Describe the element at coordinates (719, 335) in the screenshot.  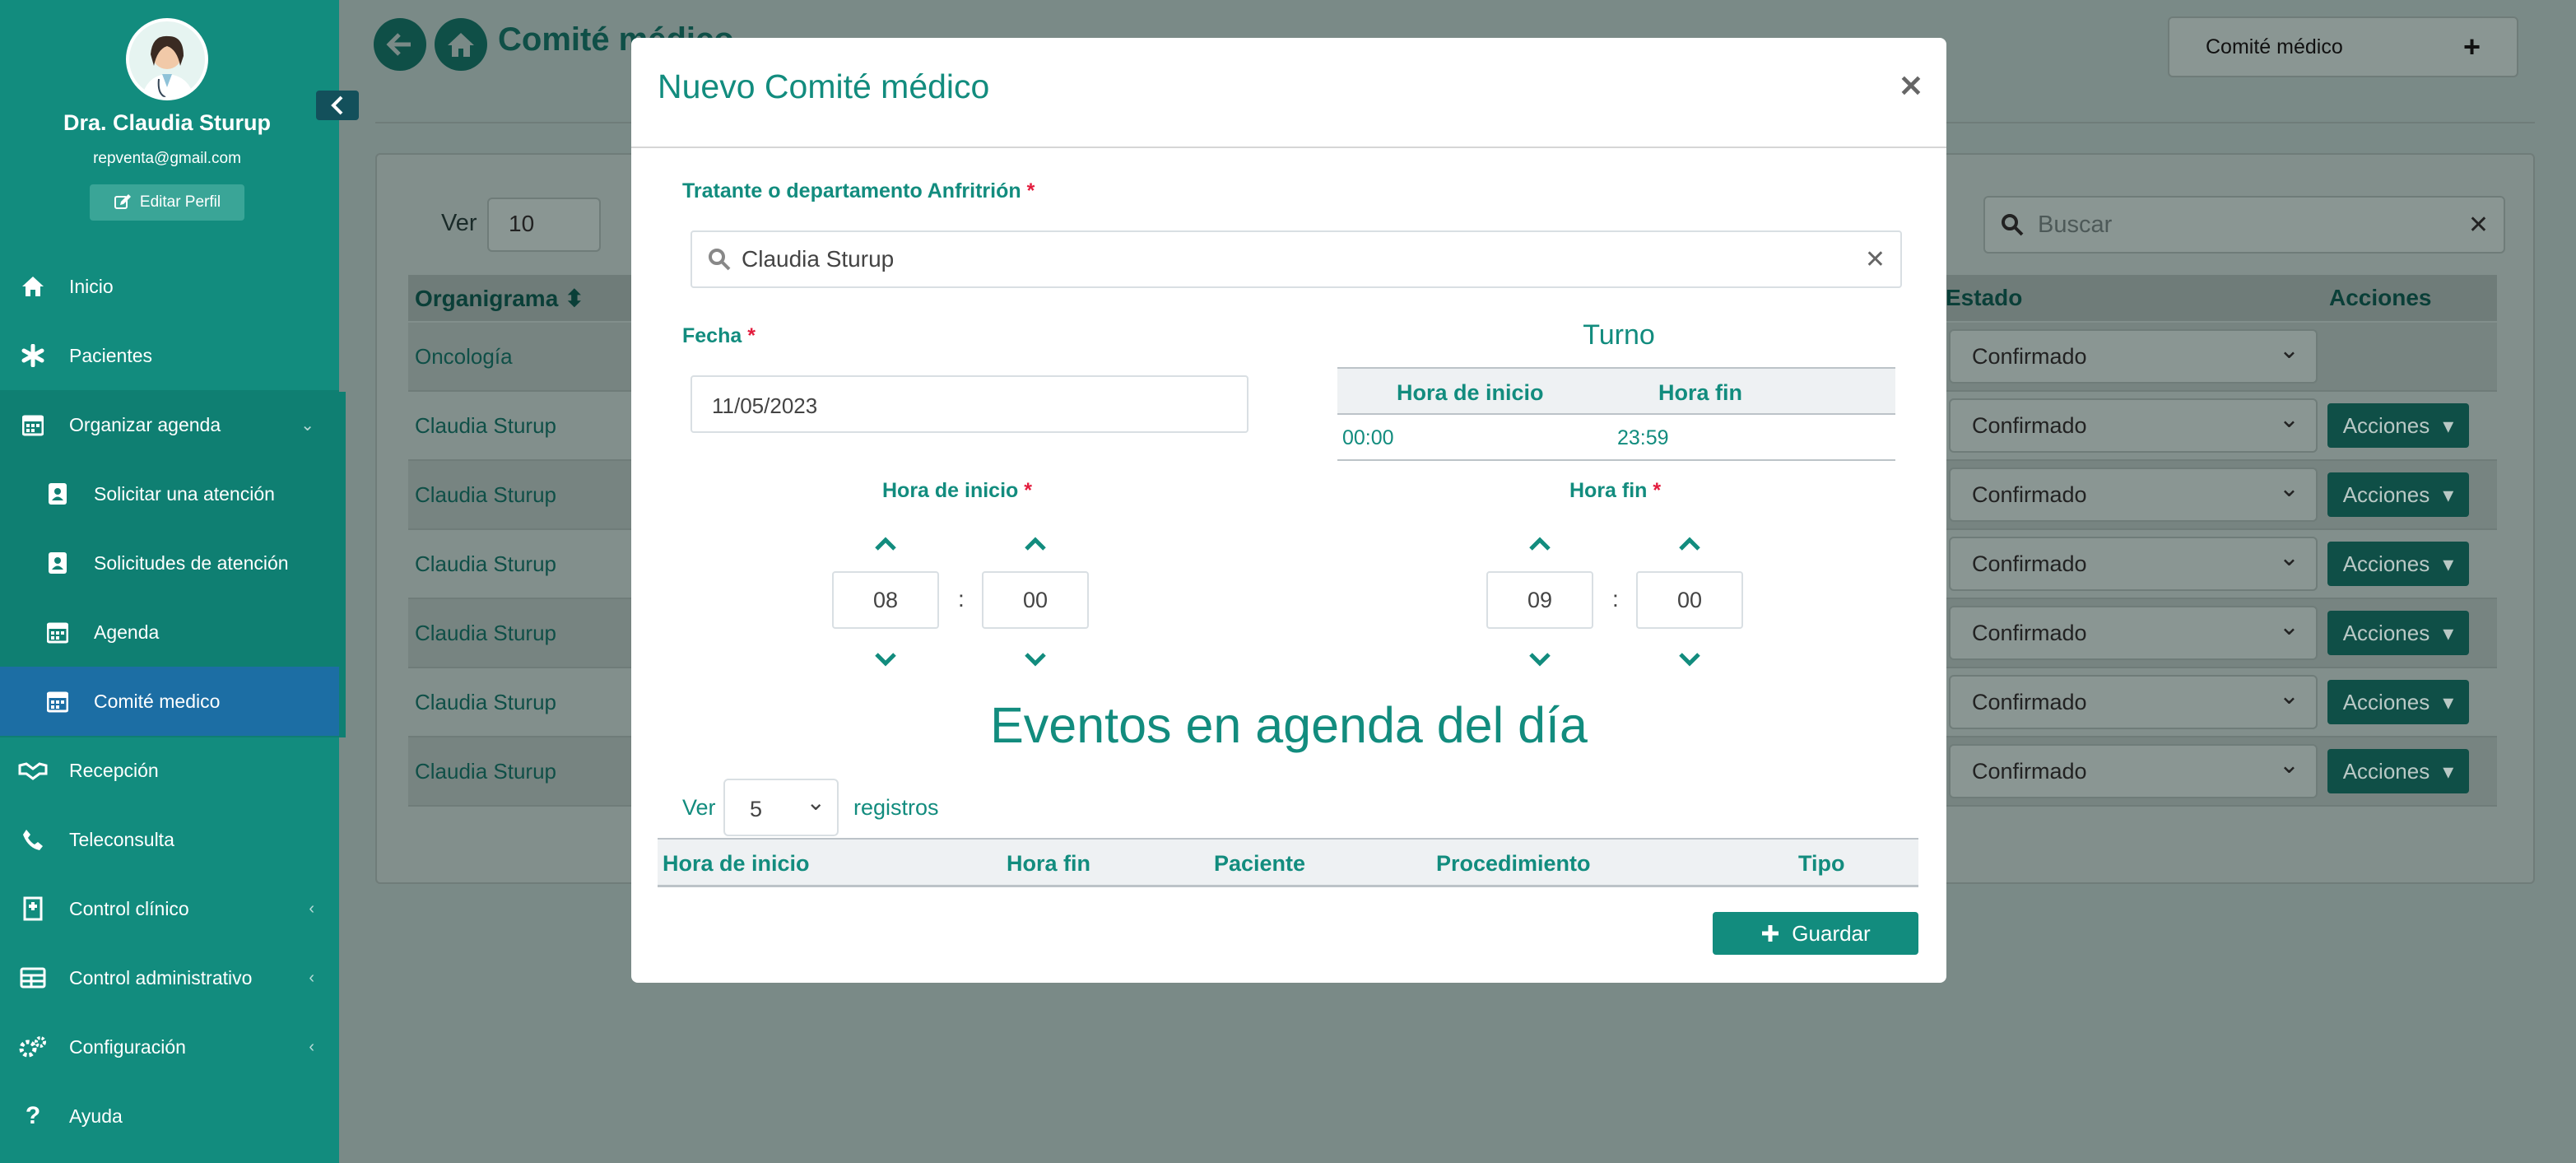
I see `fecha-label: Fecha *` at that location.